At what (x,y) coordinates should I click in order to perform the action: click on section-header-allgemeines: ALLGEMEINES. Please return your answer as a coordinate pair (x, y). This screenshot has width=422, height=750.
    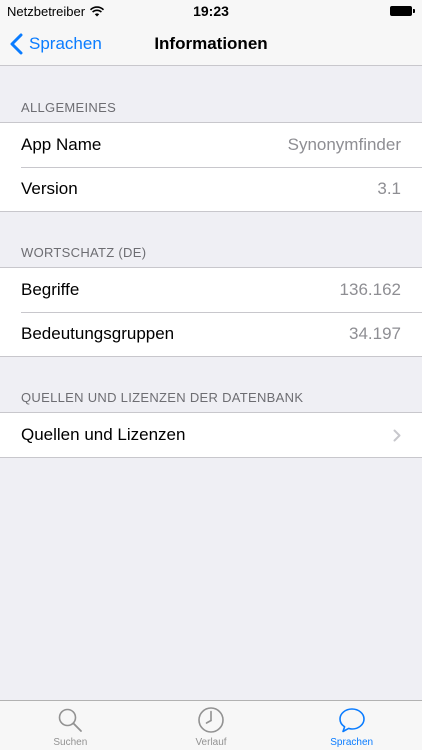
    Looking at the image, I should click on (69, 107).